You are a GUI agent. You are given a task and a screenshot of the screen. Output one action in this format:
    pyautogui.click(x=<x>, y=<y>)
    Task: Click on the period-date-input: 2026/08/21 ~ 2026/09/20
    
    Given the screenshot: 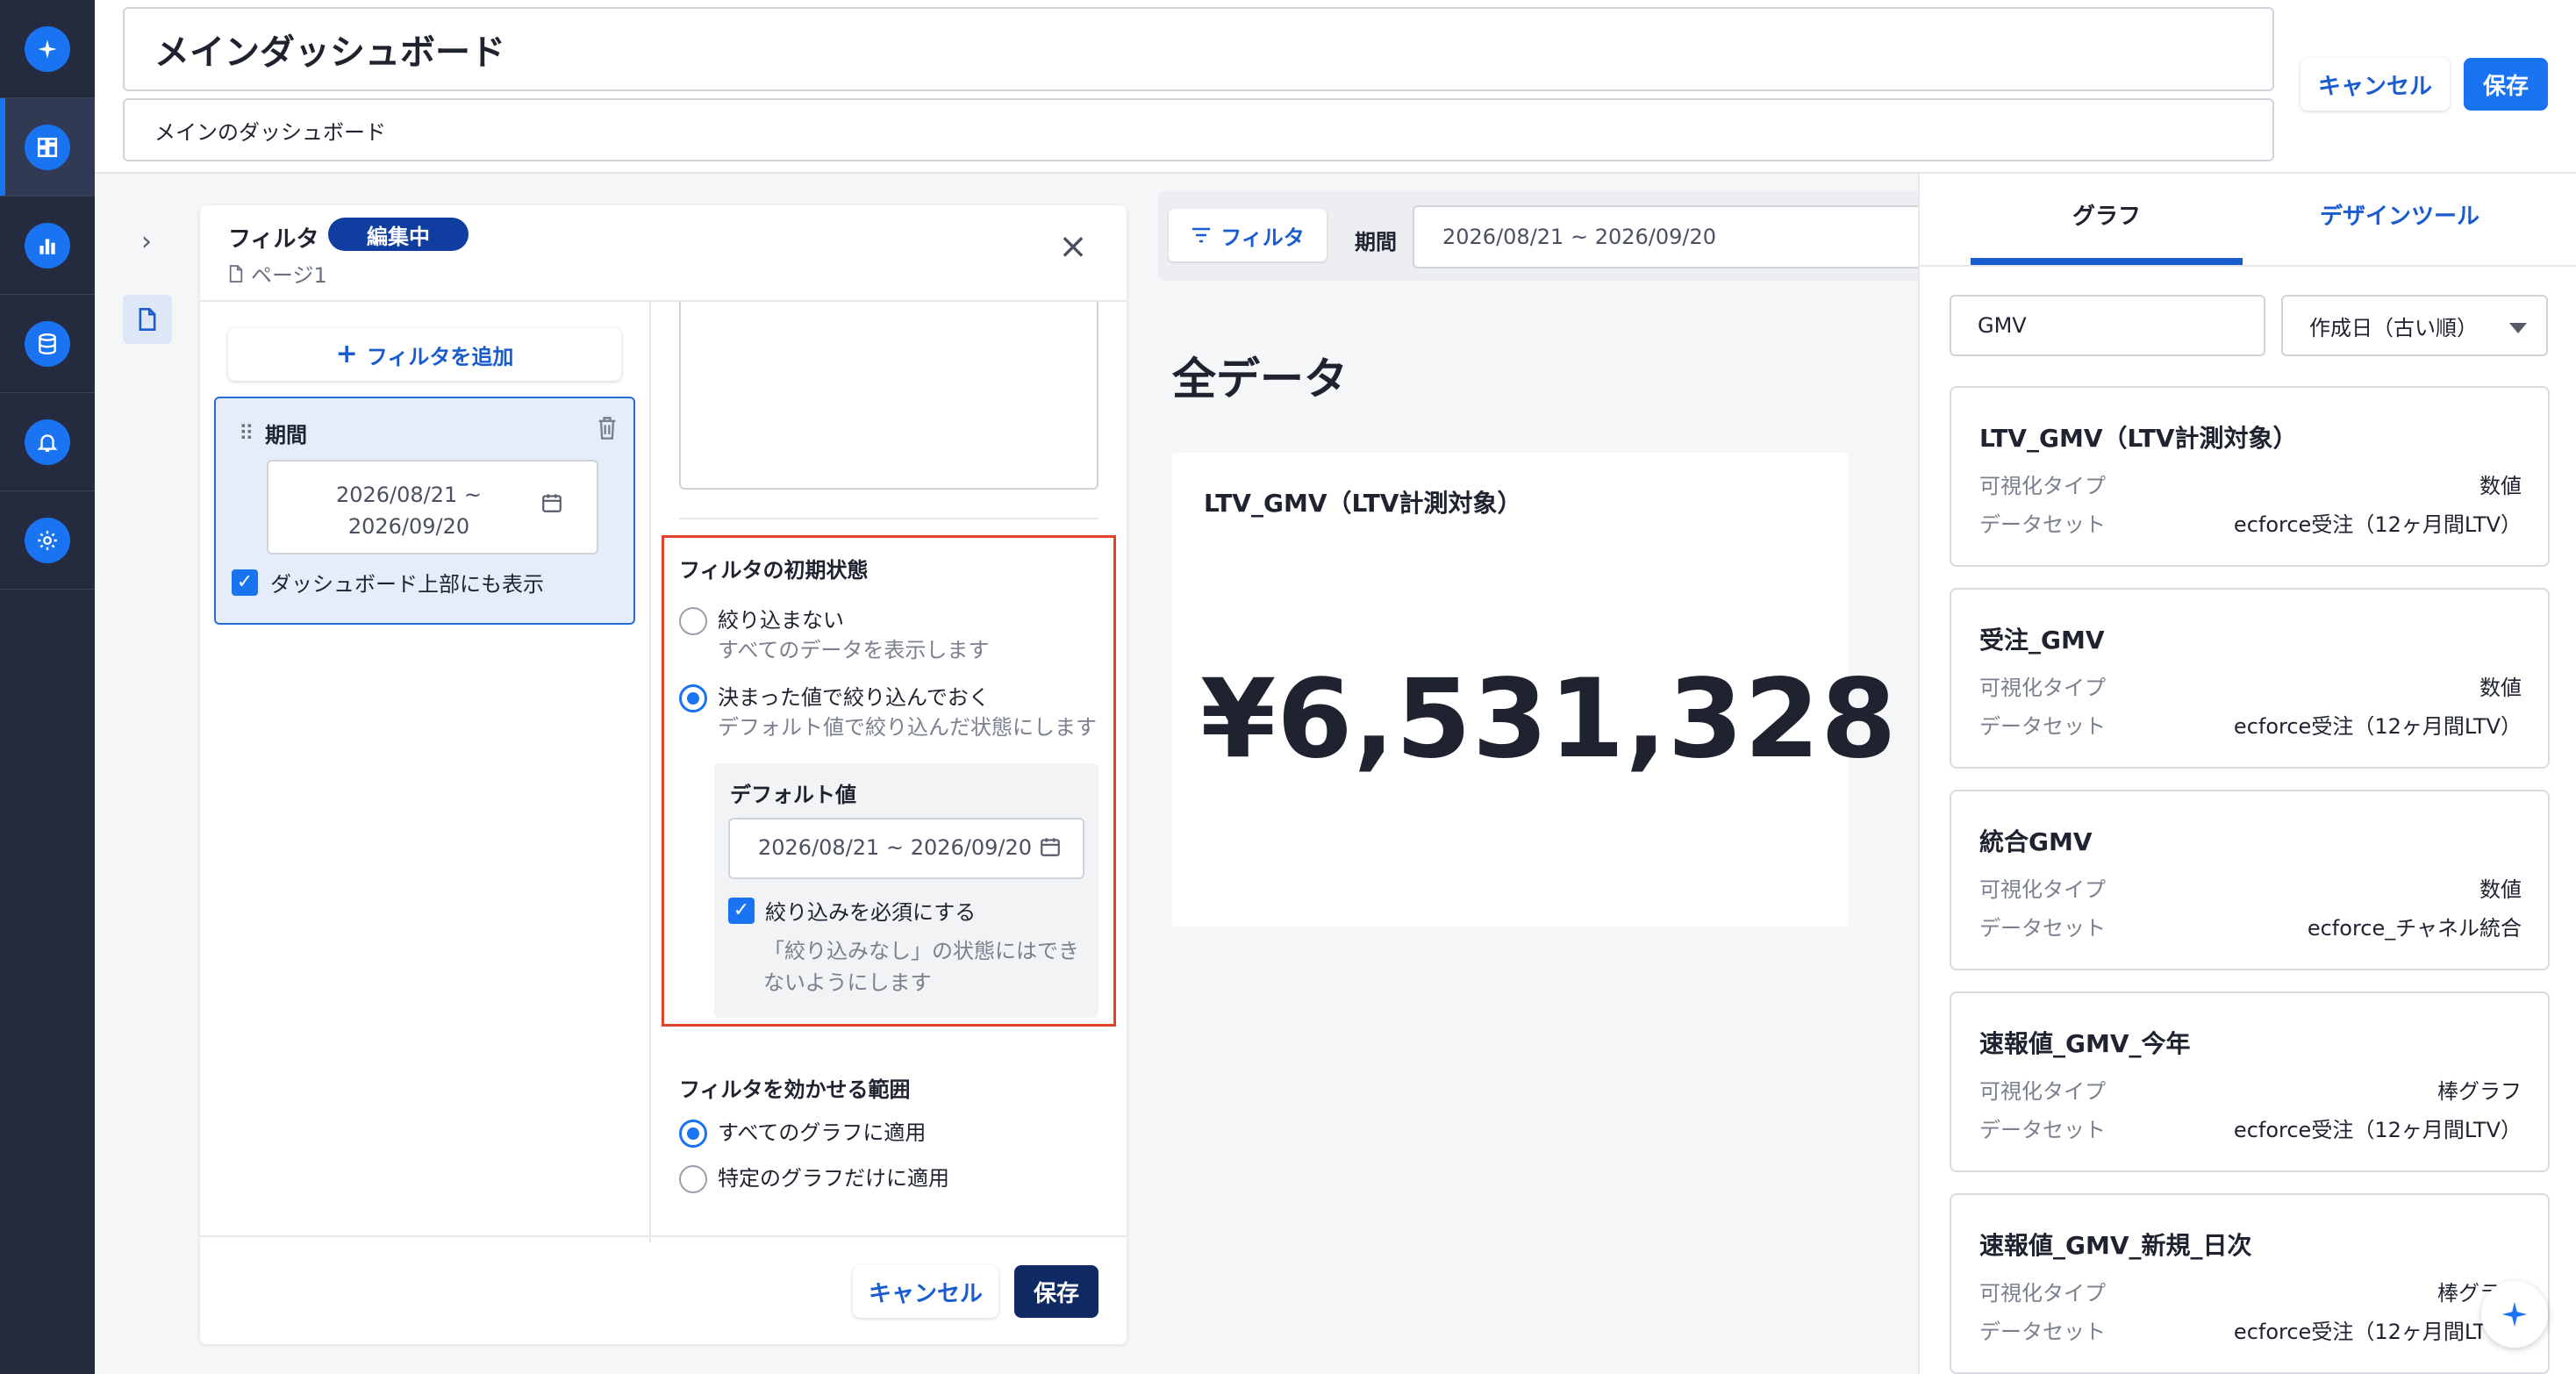 What is the action you would take?
    pyautogui.click(x=1685, y=236)
    